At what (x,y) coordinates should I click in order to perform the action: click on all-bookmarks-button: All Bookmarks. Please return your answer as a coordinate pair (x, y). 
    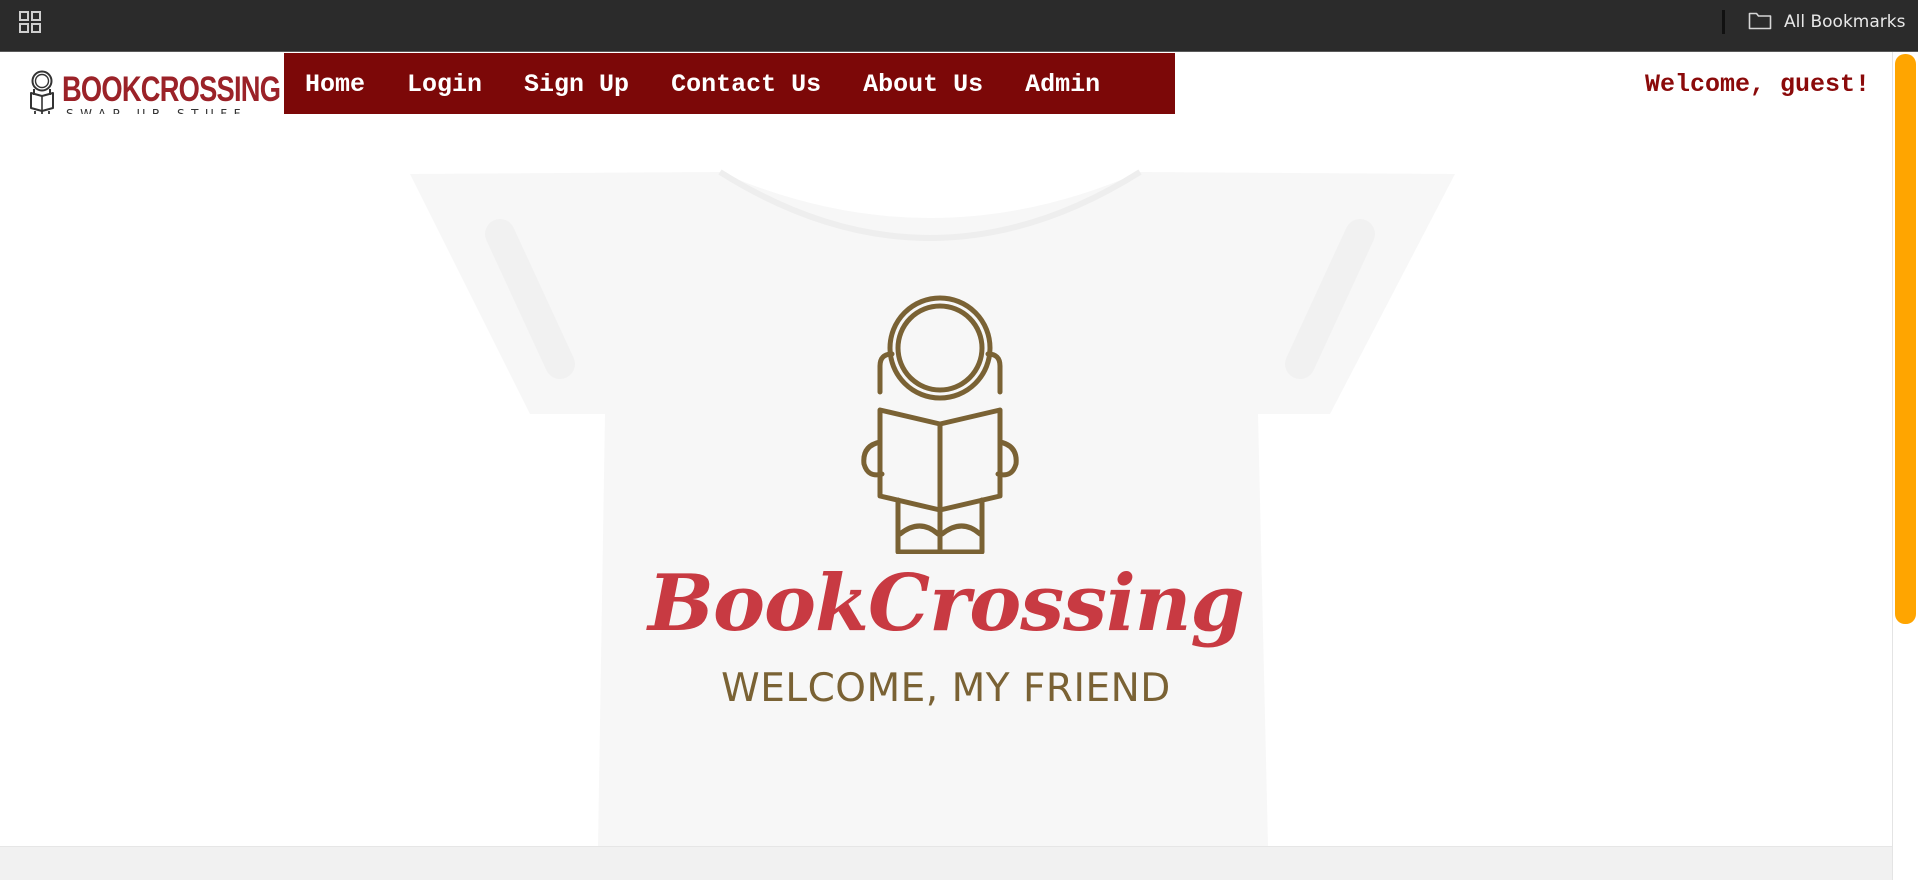
    Looking at the image, I should click on (1826, 22).